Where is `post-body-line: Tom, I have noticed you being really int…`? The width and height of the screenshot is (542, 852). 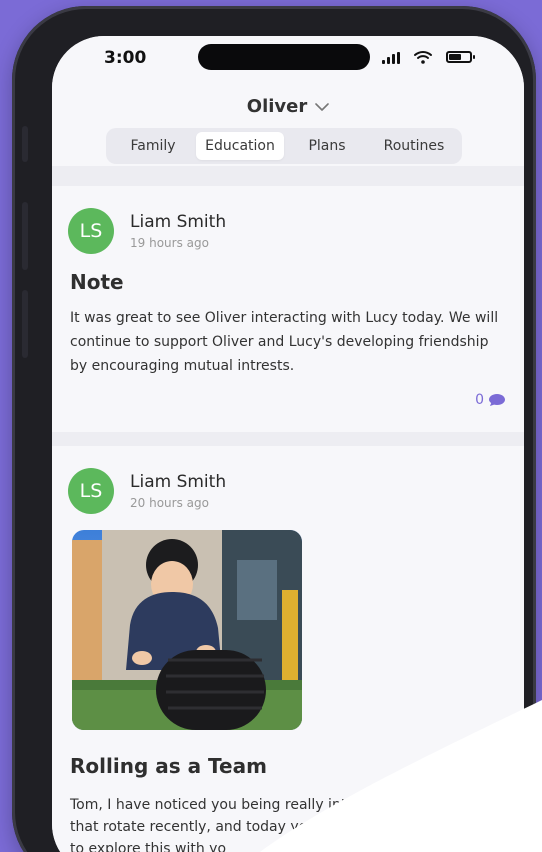 post-body-line: Tom, I have noticed you being really int… is located at coordinates (223, 805).